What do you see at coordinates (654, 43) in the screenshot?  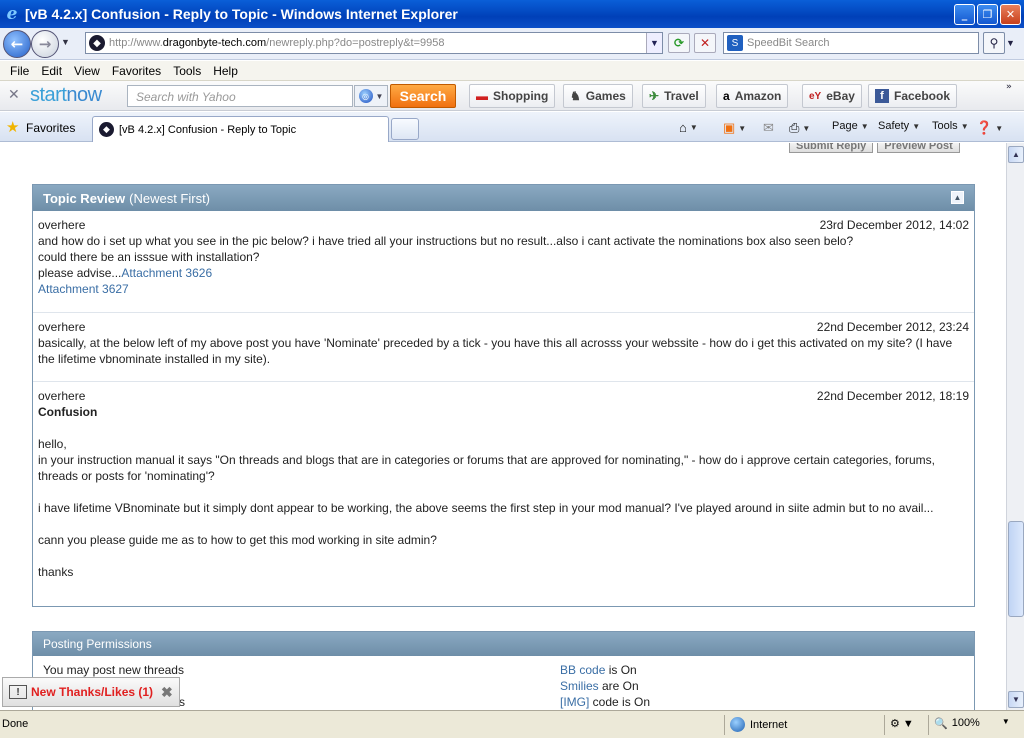 I see `address-dropdown-icon: ▼` at bounding box center [654, 43].